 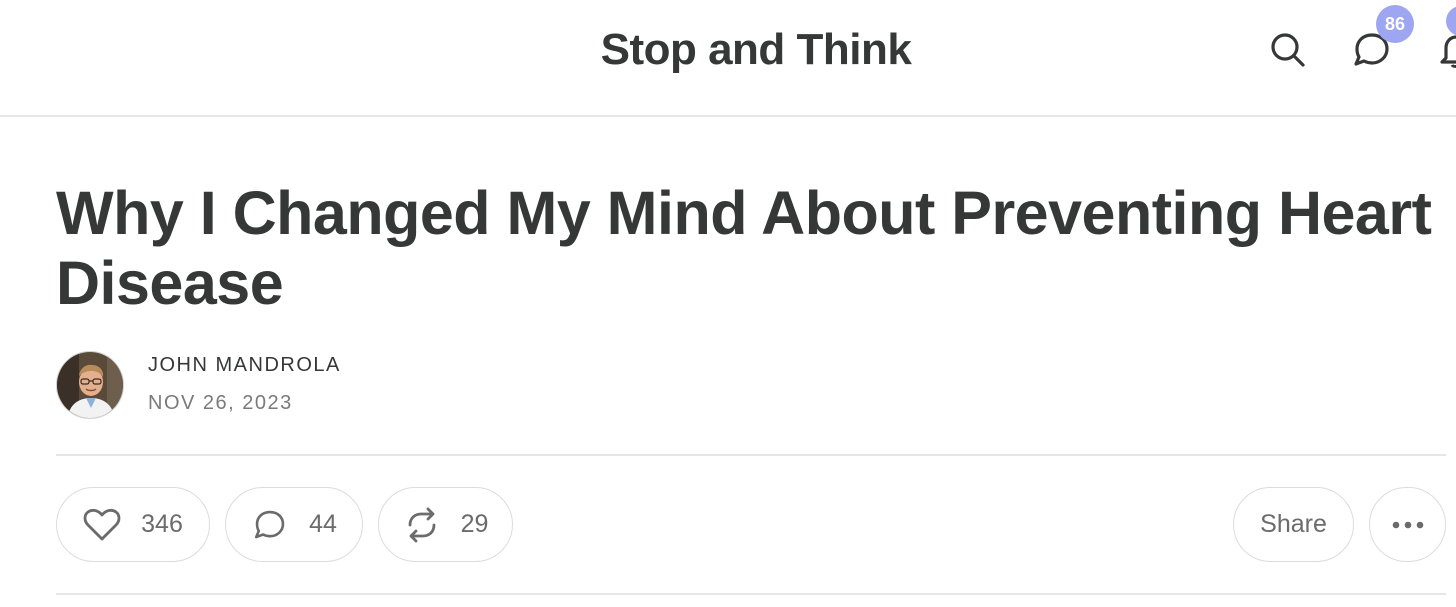 I want to click on comment-button: 44, so click(x=294, y=524).